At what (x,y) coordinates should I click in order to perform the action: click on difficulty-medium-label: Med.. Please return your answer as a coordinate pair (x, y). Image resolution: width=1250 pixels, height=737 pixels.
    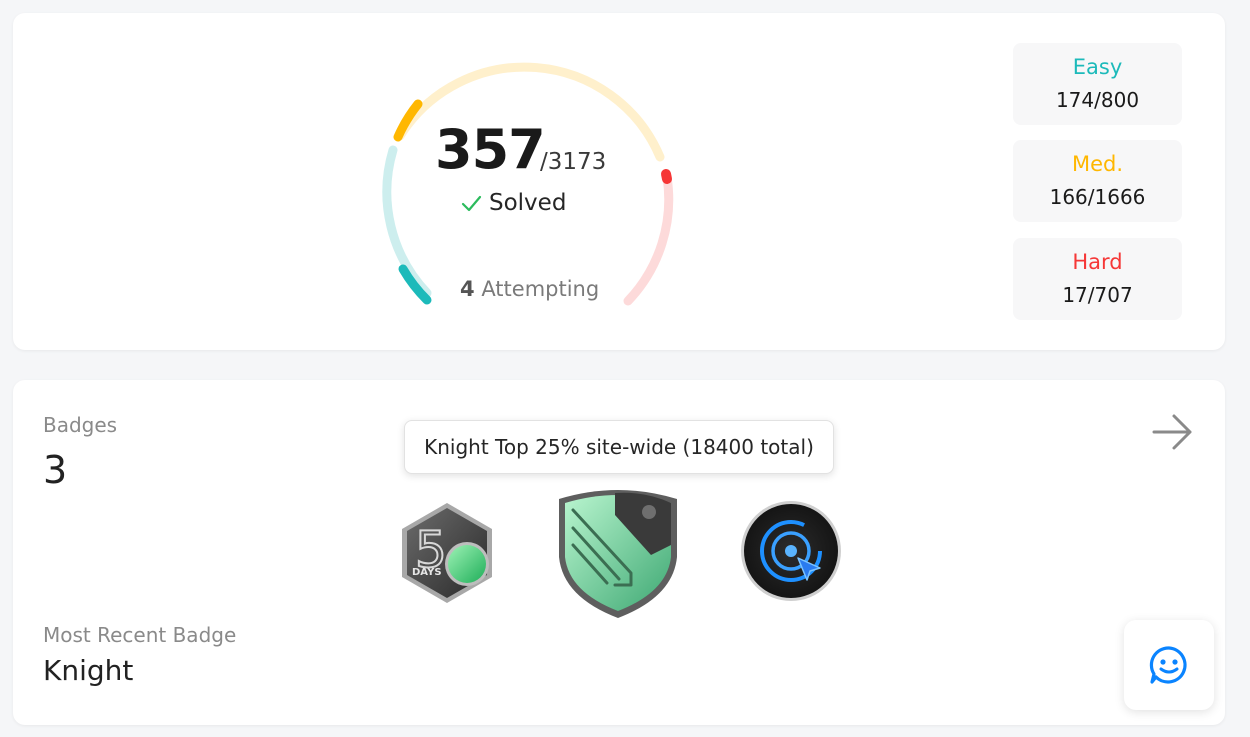
    Looking at the image, I should click on (1097, 164).